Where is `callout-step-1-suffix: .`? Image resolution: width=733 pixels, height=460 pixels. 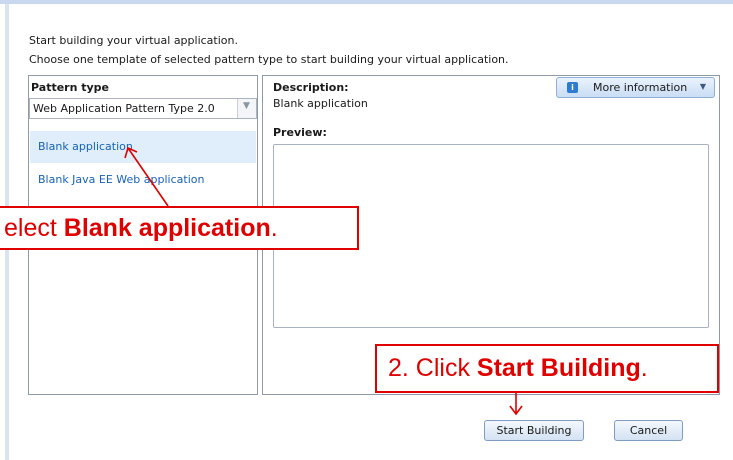
callout-step-1-suffix: . is located at coordinates (274, 228).